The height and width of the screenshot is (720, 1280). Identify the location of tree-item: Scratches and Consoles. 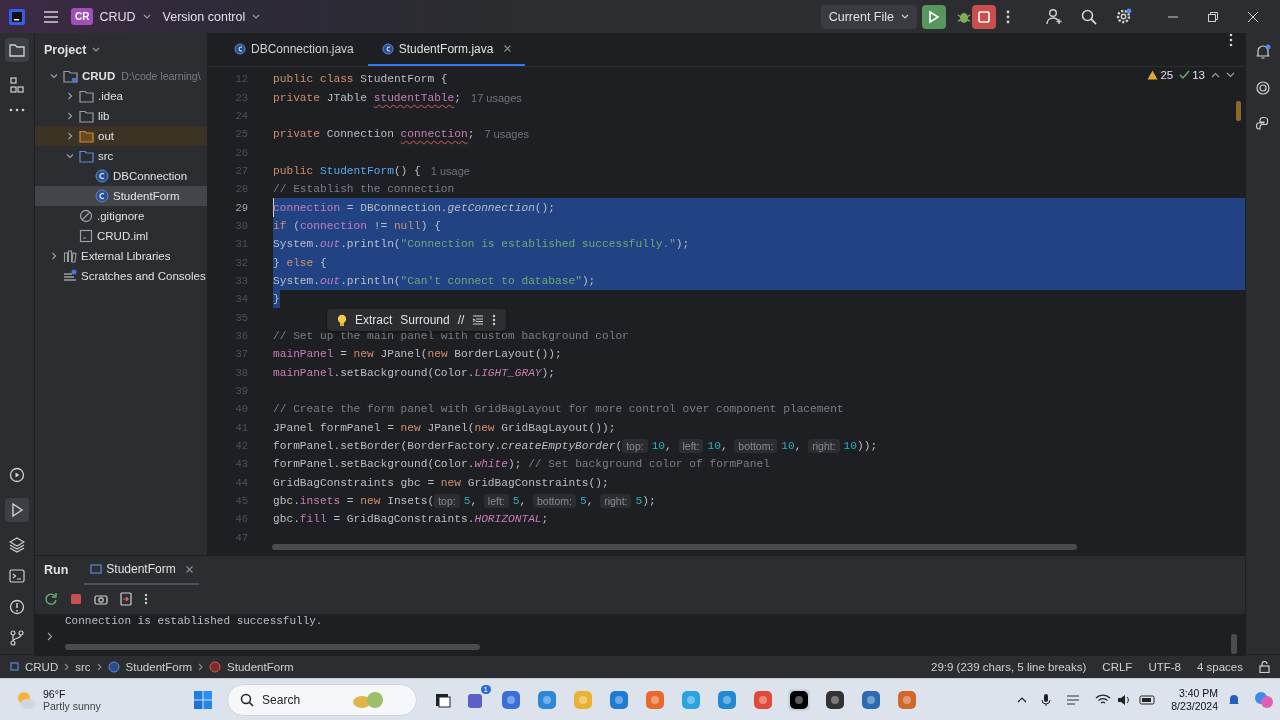
(121, 276).